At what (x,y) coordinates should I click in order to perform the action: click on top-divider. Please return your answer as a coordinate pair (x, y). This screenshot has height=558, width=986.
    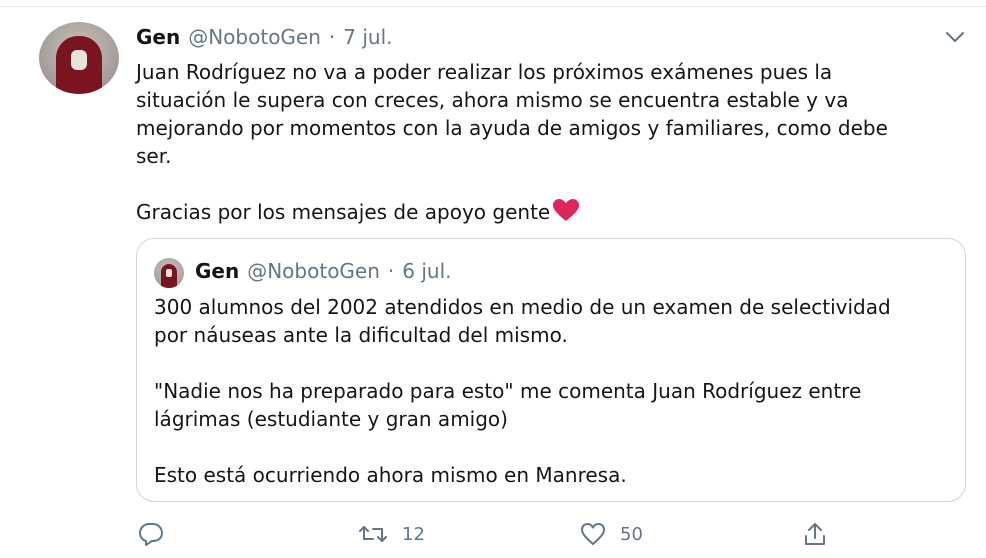
    Looking at the image, I should click on (493, 6).